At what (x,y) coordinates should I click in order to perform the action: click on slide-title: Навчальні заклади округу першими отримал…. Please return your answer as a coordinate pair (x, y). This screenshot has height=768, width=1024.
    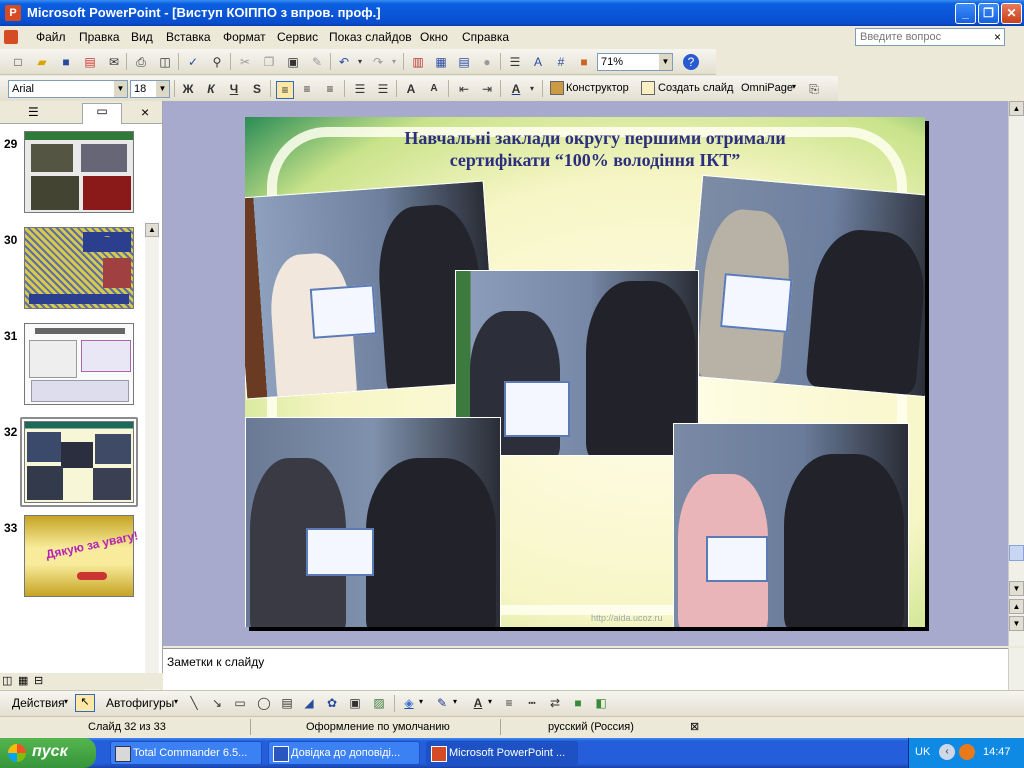
    Looking at the image, I should click on (595, 149).